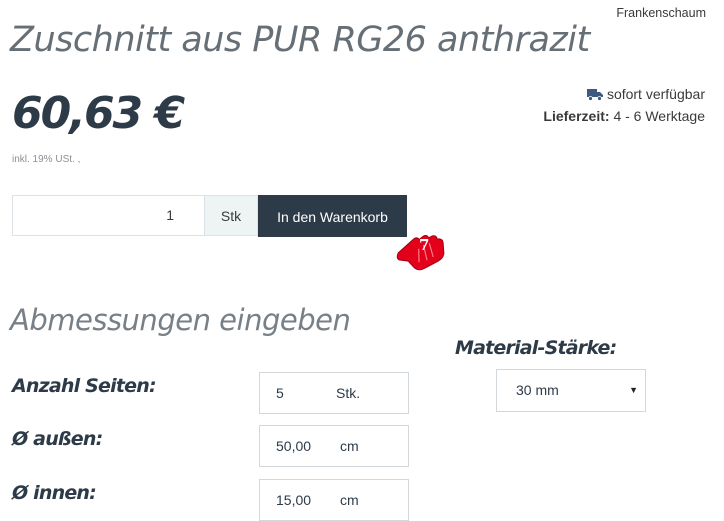  What do you see at coordinates (661, 13) in the screenshot?
I see `category-label: Frankenschaum` at bounding box center [661, 13].